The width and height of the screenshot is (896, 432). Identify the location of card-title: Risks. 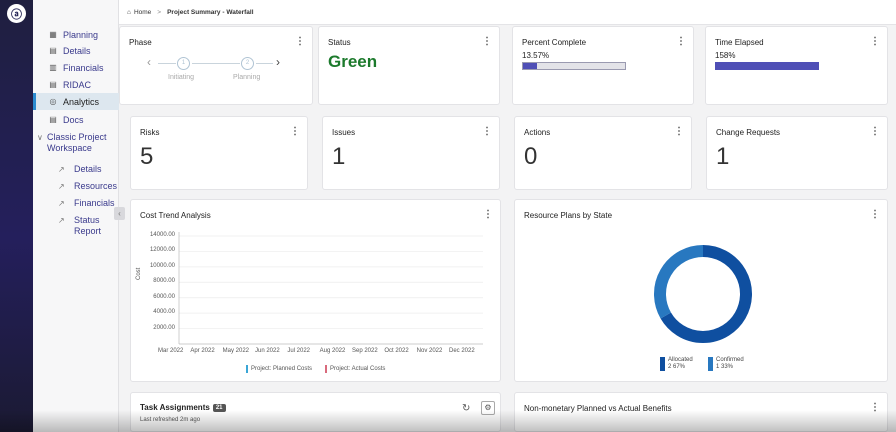
(150, 132).